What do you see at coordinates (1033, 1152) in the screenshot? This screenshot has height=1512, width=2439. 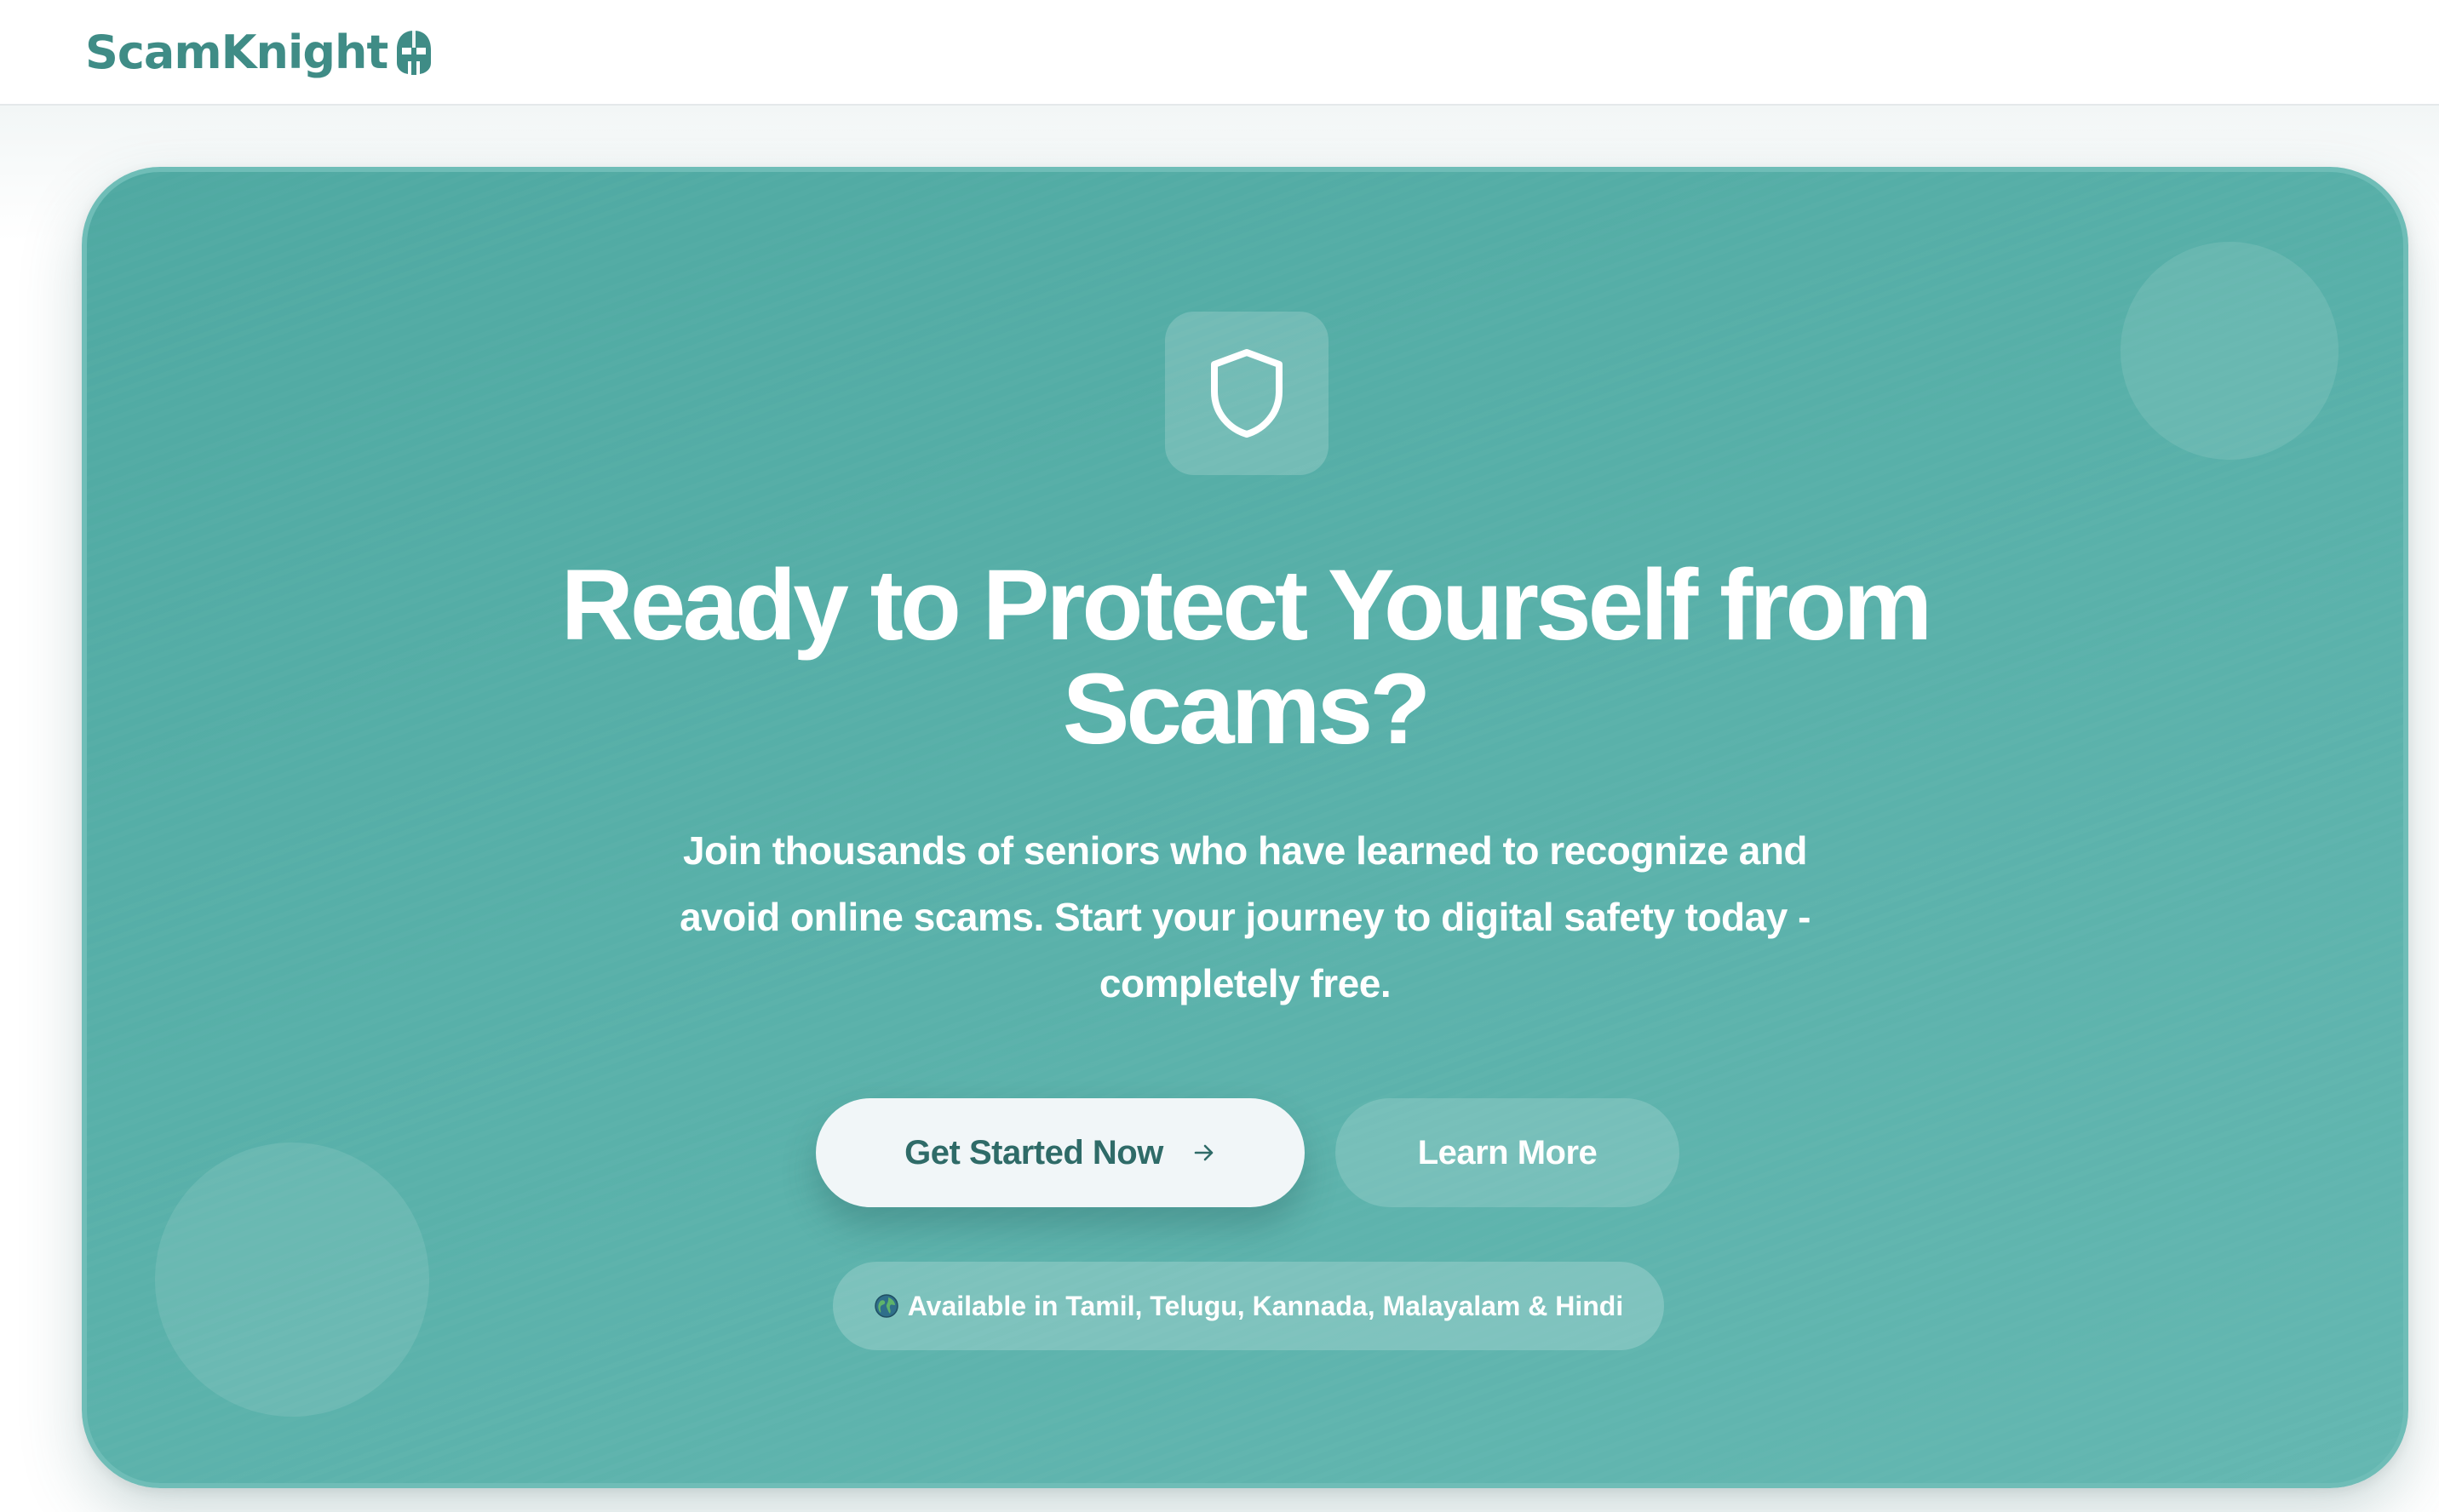 I see `get-started-label: Get Started Now` at bounding box center [1033, 1152].